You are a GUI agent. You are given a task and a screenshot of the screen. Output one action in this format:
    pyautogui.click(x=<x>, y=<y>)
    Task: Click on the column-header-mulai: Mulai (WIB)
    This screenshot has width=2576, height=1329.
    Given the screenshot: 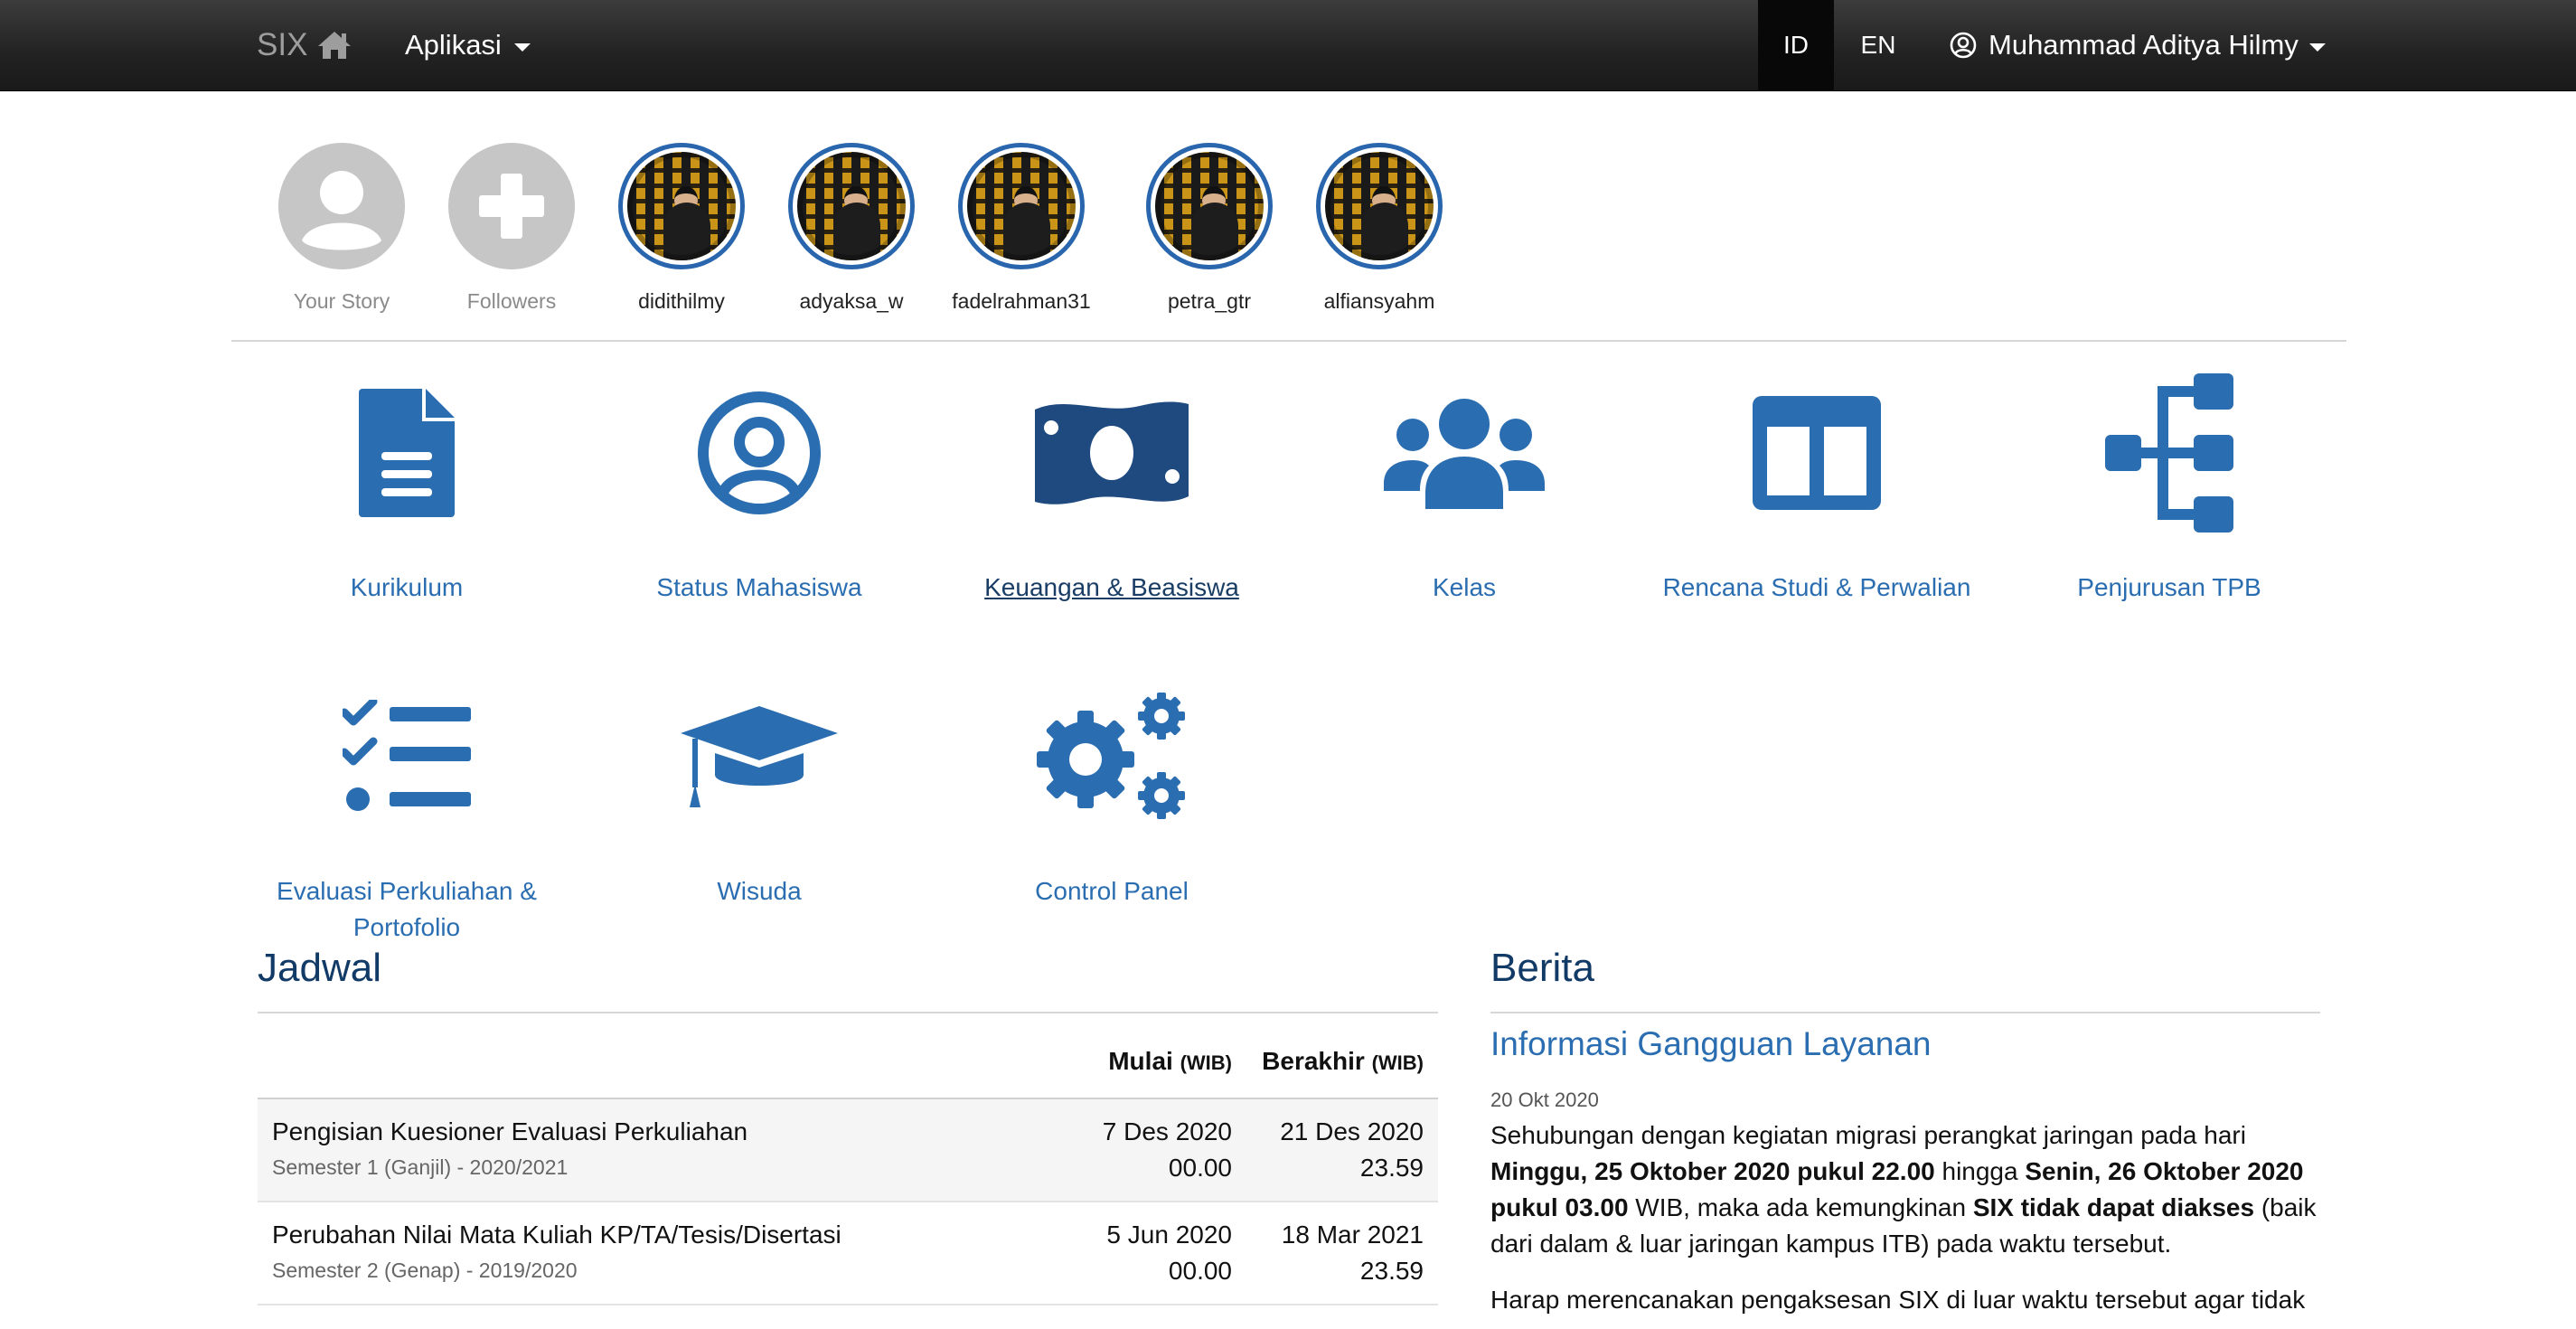 What is the action you would take?
    pyautogui.click(x=1170, y=1061)
    